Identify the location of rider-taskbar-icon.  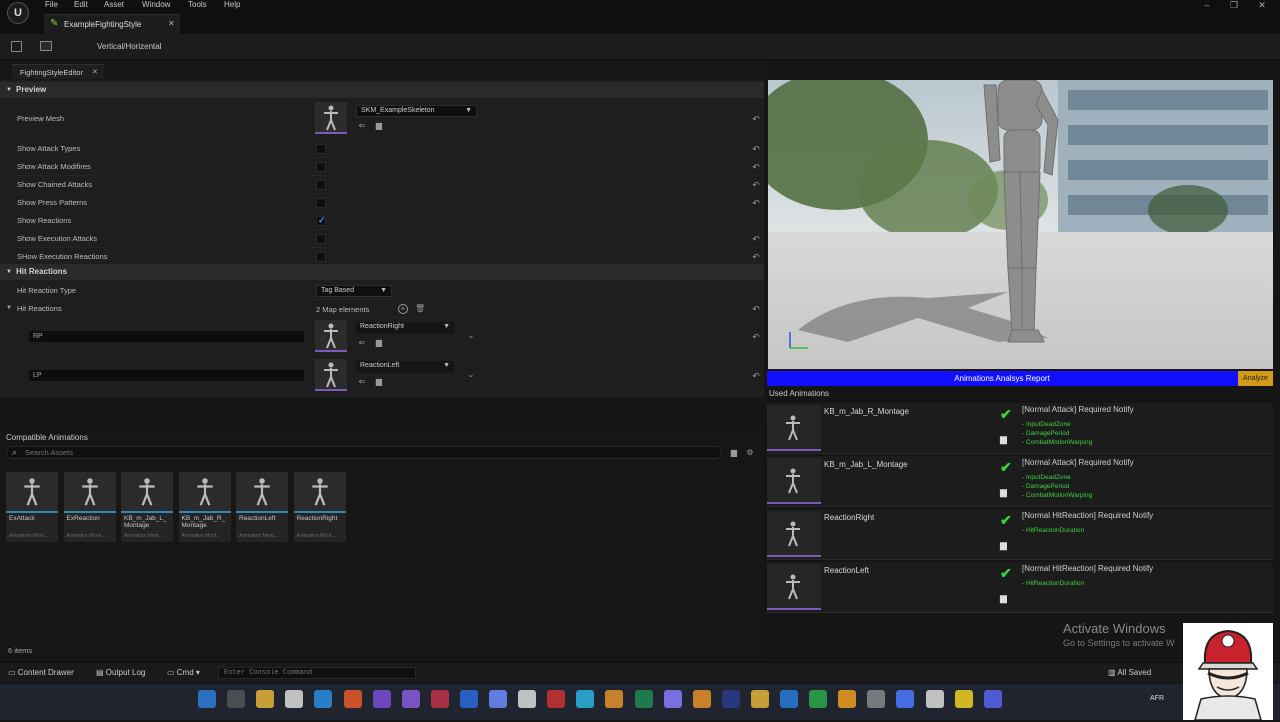
(614, 699).